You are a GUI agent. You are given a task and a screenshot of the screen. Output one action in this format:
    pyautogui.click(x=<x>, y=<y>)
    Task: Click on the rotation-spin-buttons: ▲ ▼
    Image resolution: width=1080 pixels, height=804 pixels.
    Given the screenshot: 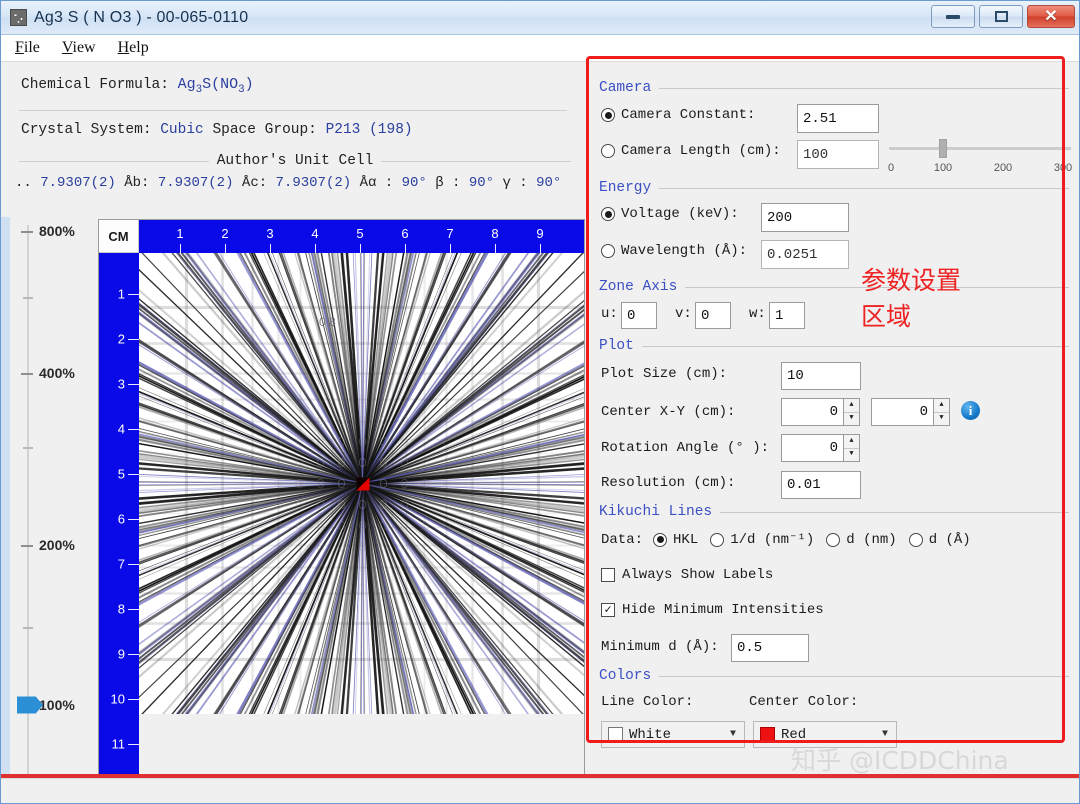 What is the action you would take?
    pyautogui.click(x=851, y=448)
    